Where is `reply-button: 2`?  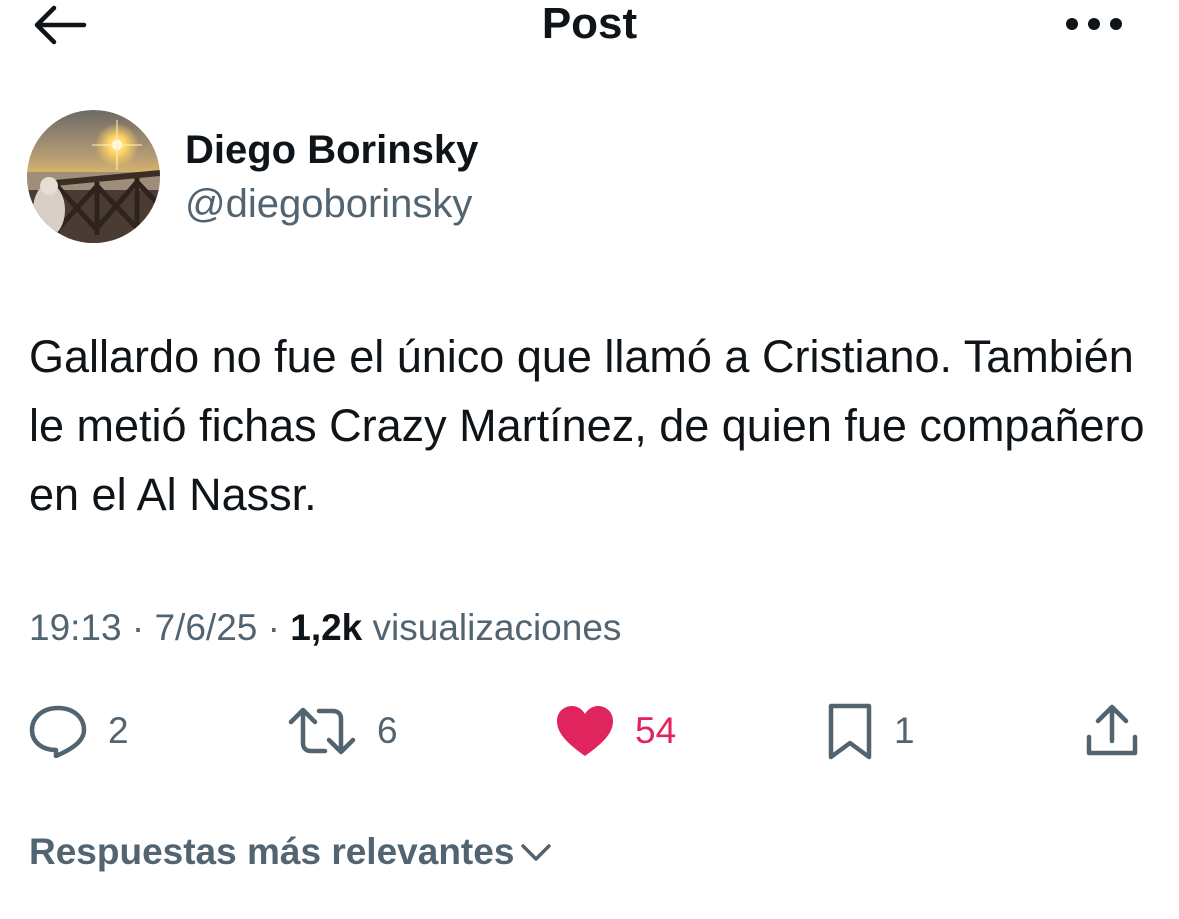
reply-button: 2 is located at coordinates (78, 731).